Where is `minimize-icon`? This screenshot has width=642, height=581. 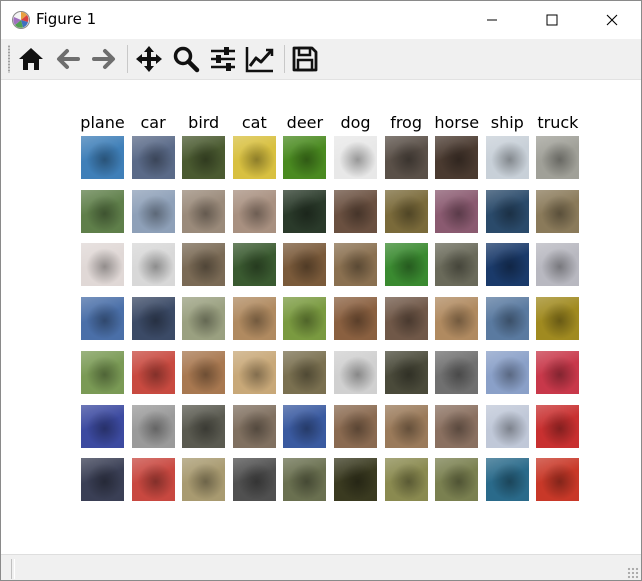 minimize-icon is located at coordinates (492, 20).